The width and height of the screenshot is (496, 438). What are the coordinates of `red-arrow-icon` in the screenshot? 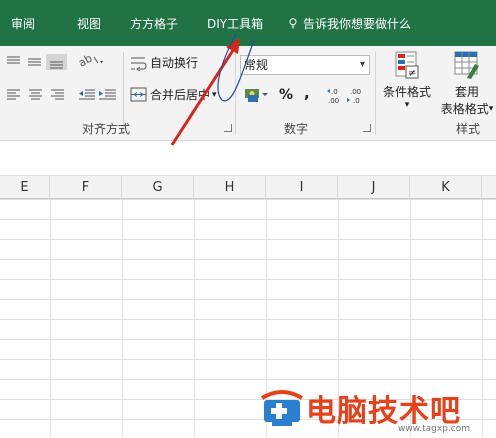 It's located at (205, 92).